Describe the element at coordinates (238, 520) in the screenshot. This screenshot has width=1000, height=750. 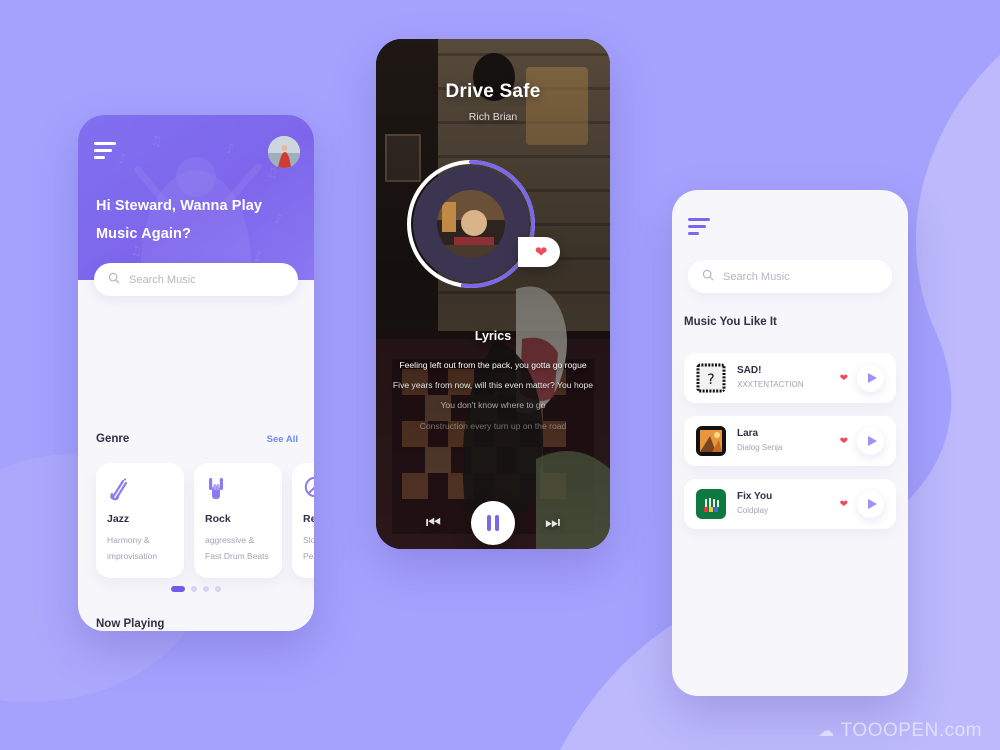
I see `genre-card-rock: Rock aggressive & Fast Drum Beats` at that location.